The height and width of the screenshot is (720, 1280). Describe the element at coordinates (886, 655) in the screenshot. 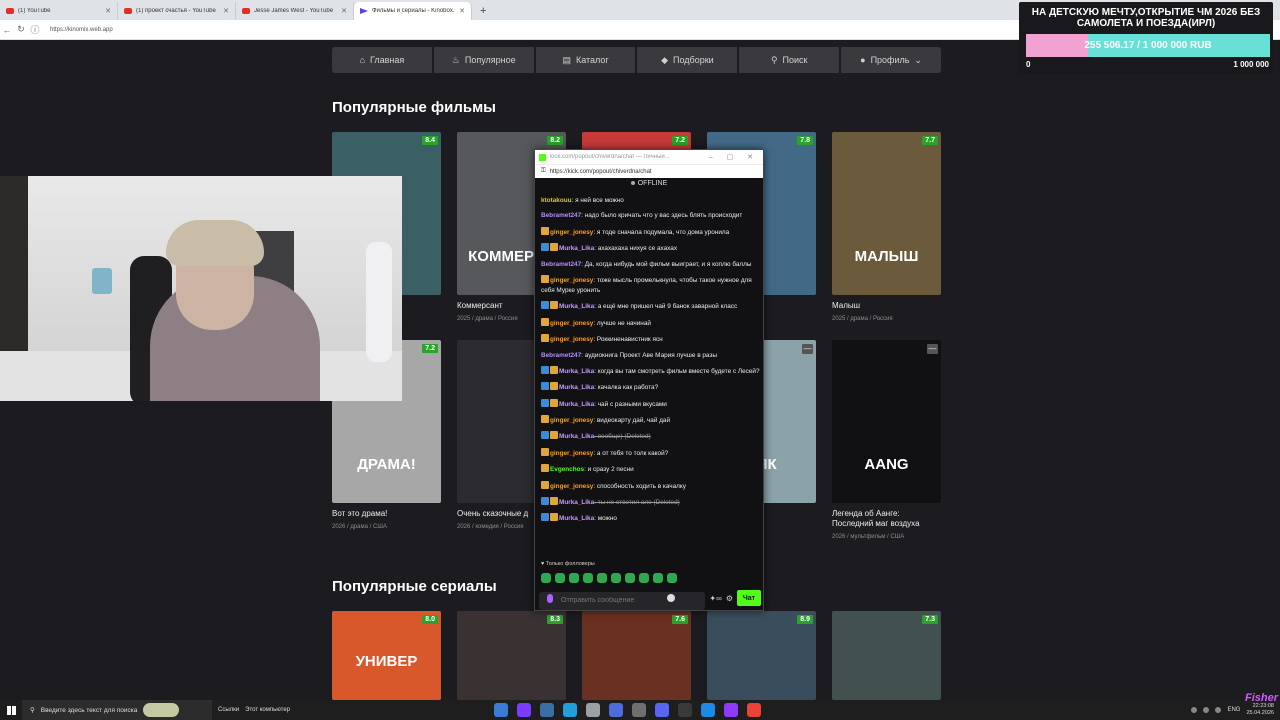

I see `movie-poster: 7.3` at that location.